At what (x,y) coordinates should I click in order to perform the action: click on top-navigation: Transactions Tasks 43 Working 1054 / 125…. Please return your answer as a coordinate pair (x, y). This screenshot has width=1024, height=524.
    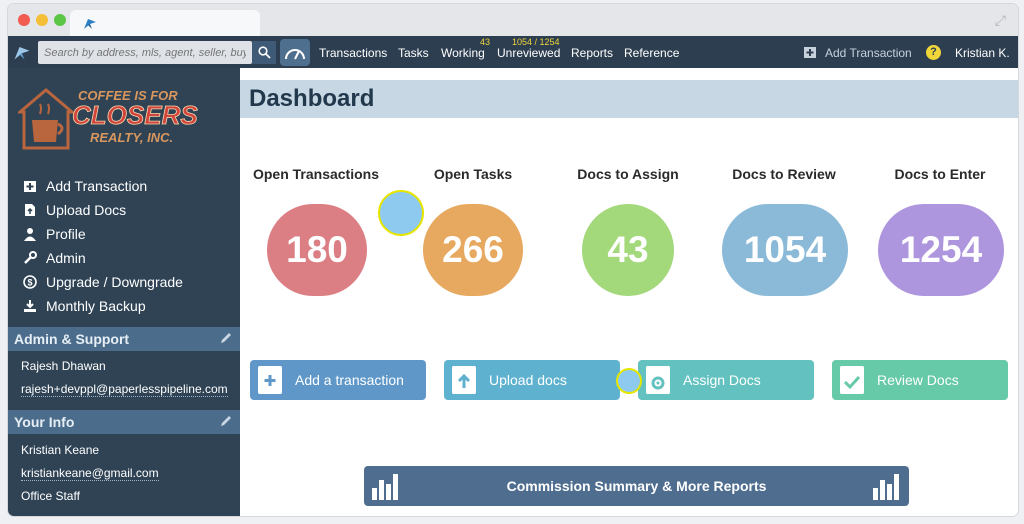
    Looking at the image, I should click on (513, 52).